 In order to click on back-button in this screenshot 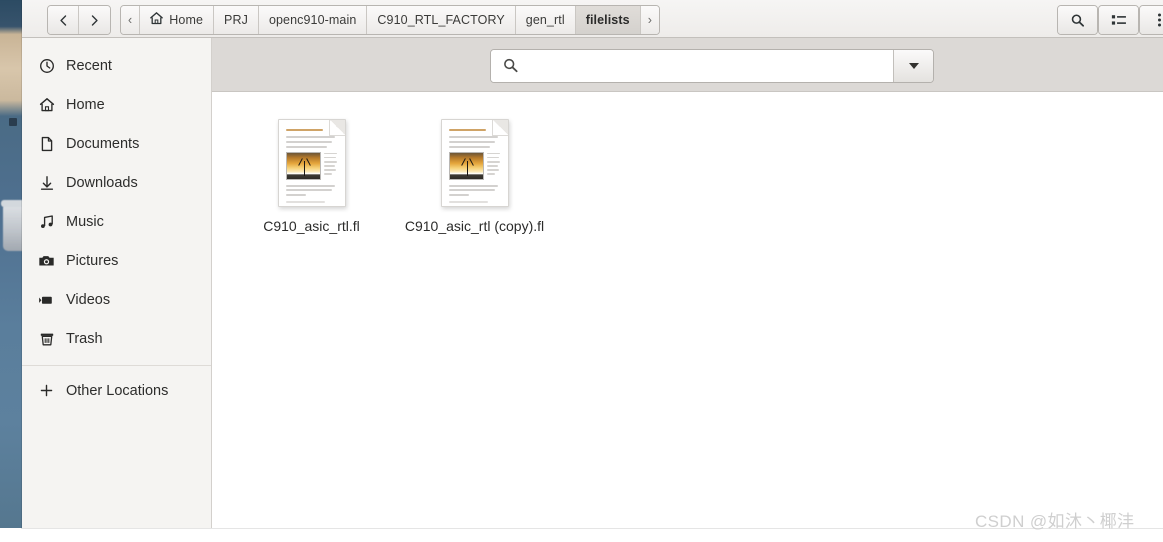, I will do `click(63, 20)`.